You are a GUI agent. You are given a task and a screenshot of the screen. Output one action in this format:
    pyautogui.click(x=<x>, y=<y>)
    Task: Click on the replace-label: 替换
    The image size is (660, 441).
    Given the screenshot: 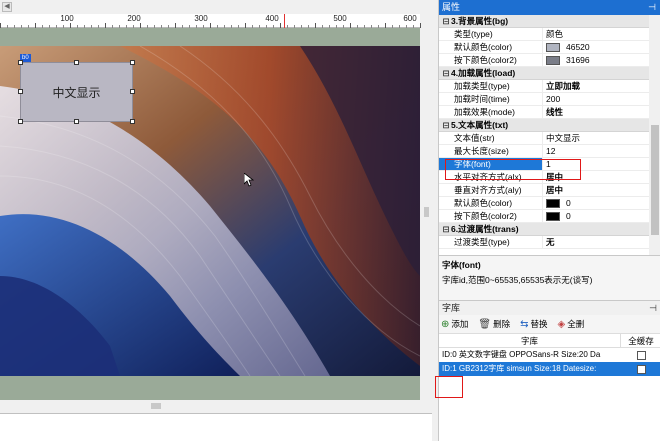 What is the action you would take?
    pyautogui.click(x=539, y=324)
    